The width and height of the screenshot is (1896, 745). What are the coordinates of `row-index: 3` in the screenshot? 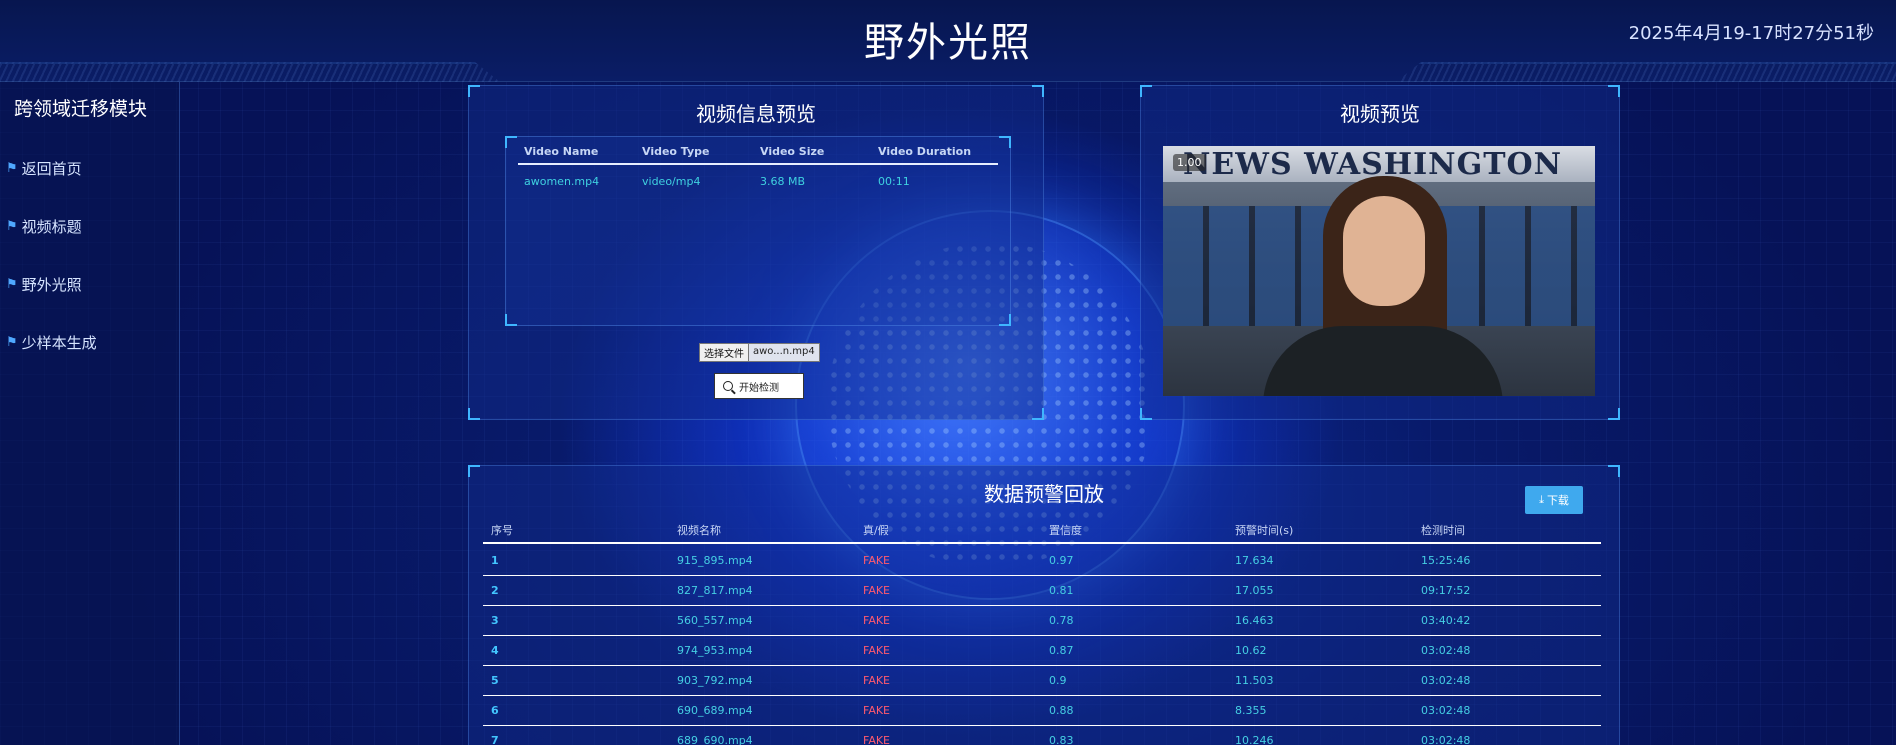 It's located at (495, 620).